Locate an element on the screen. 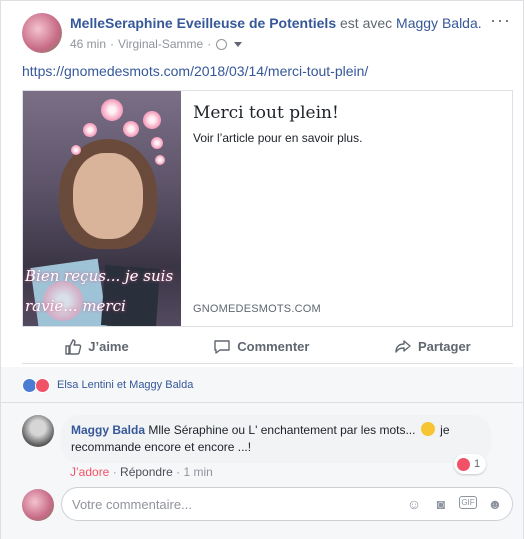  love-link: J’adore is located at coordinates (89, 472).